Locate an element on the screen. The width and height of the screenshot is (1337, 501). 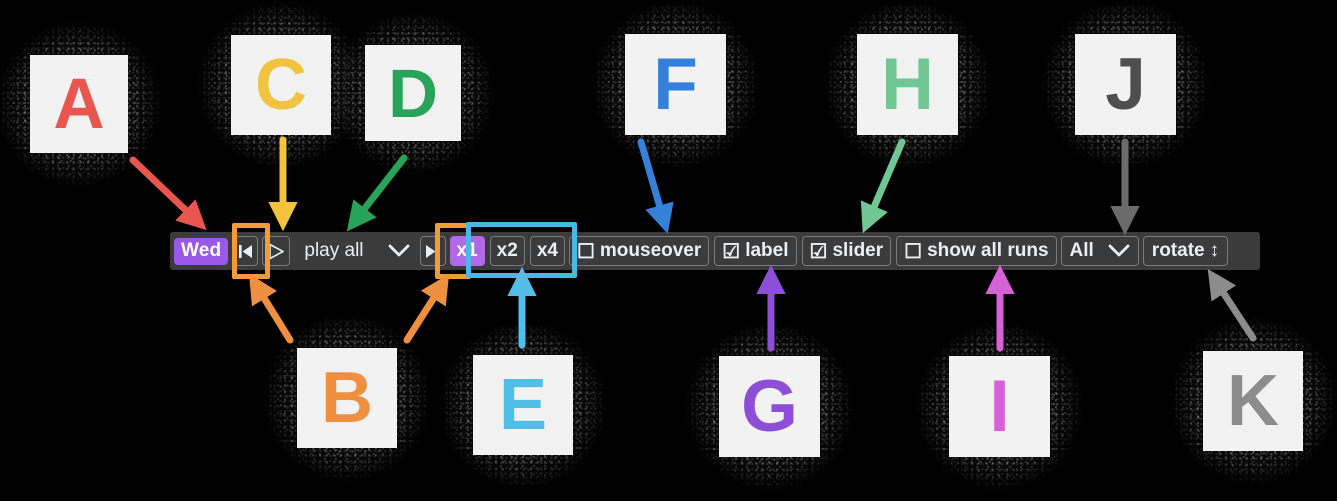
arrow-h is located at coordinates (883, 186).